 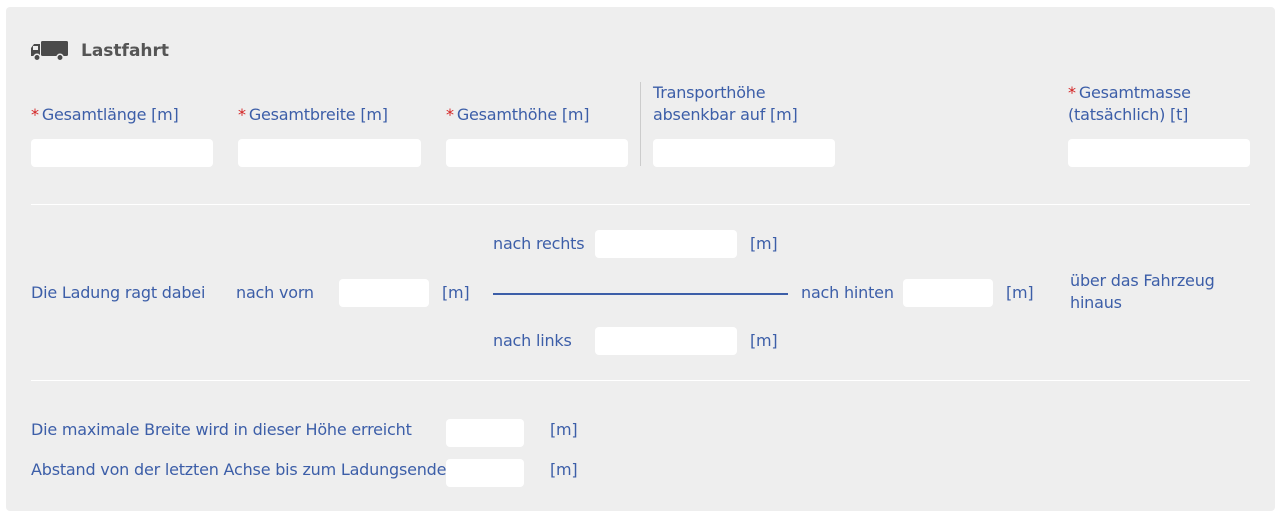 What do you see at coordinates (948, 293) in the screenshot?
I see `overhang-rear-input` at bounding box center [948, 293].